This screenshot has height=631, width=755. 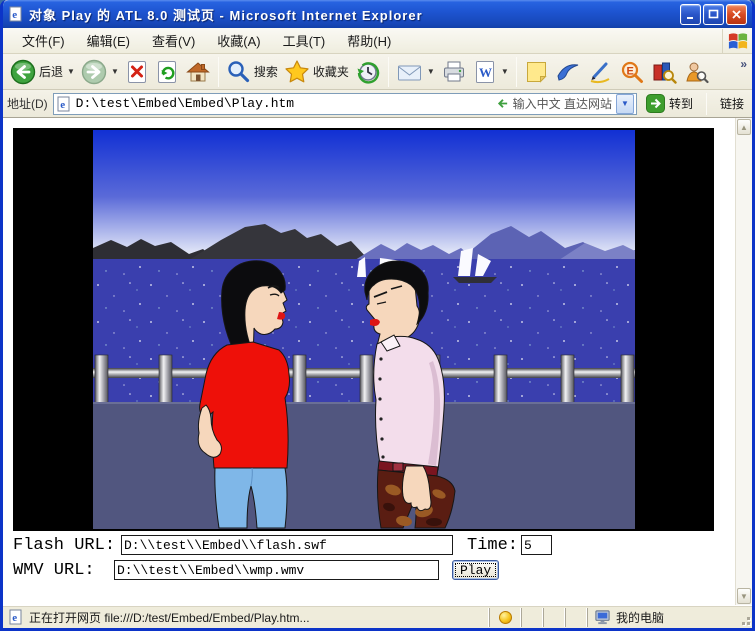 I want to click on flash-url-row: Flash URL: Time:, so click(x=374, y=545).